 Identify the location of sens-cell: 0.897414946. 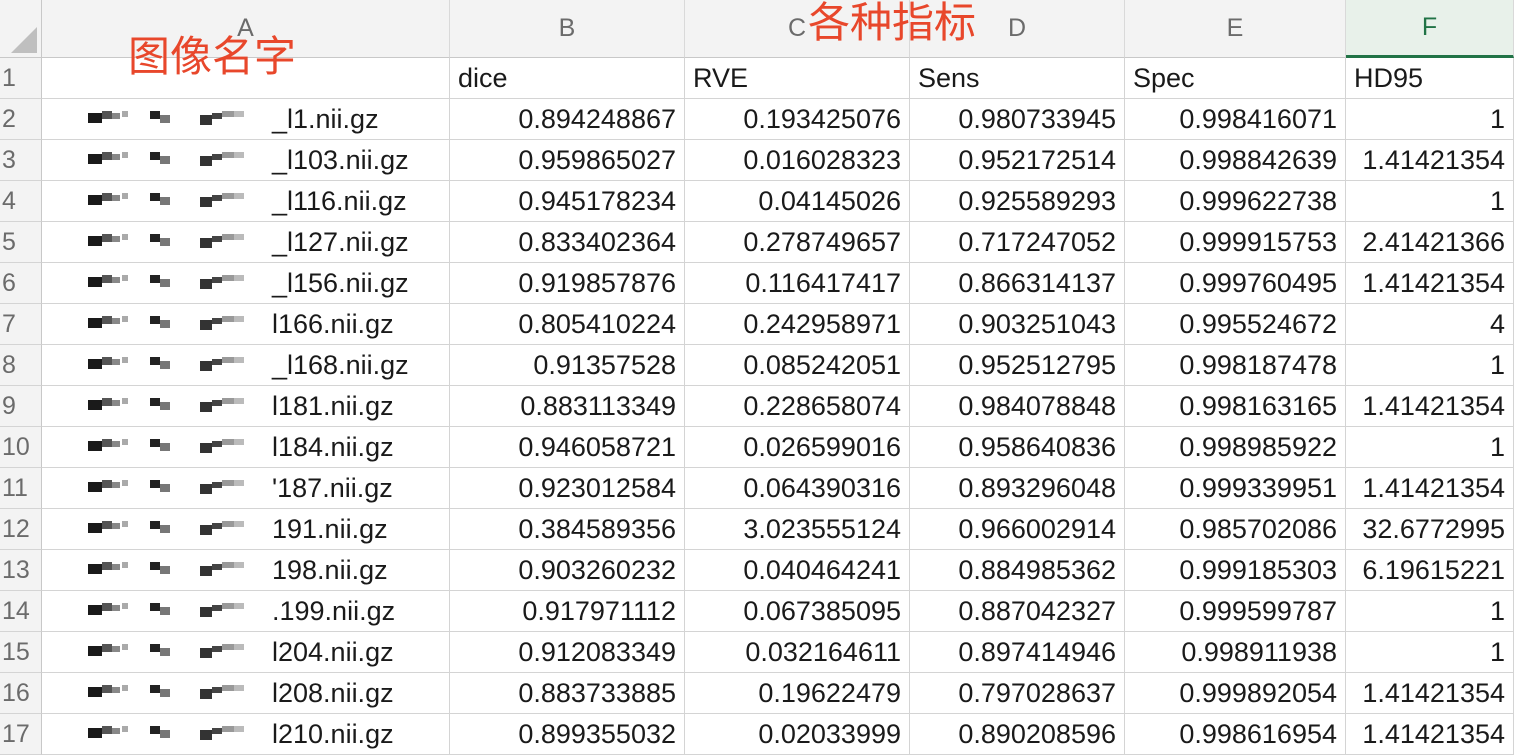
(1017, 652).